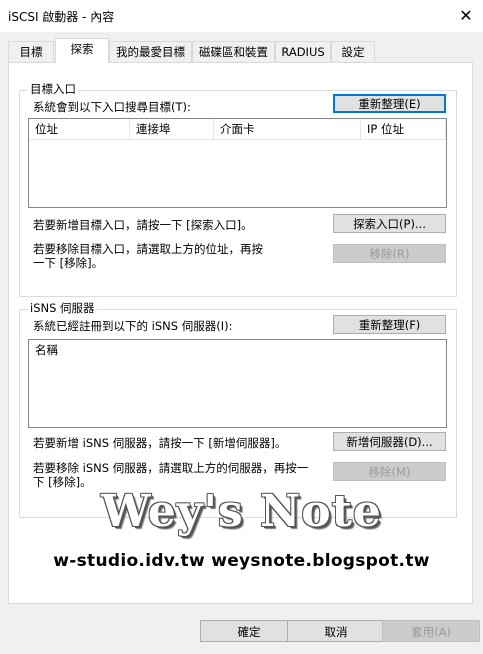 This screenshot has width=483, height=654. What do you see at coordinates (389, 324) in the screenshot?
I see `refresh-isns-button: 重新整理(F)` at bounding box center [389, 324].